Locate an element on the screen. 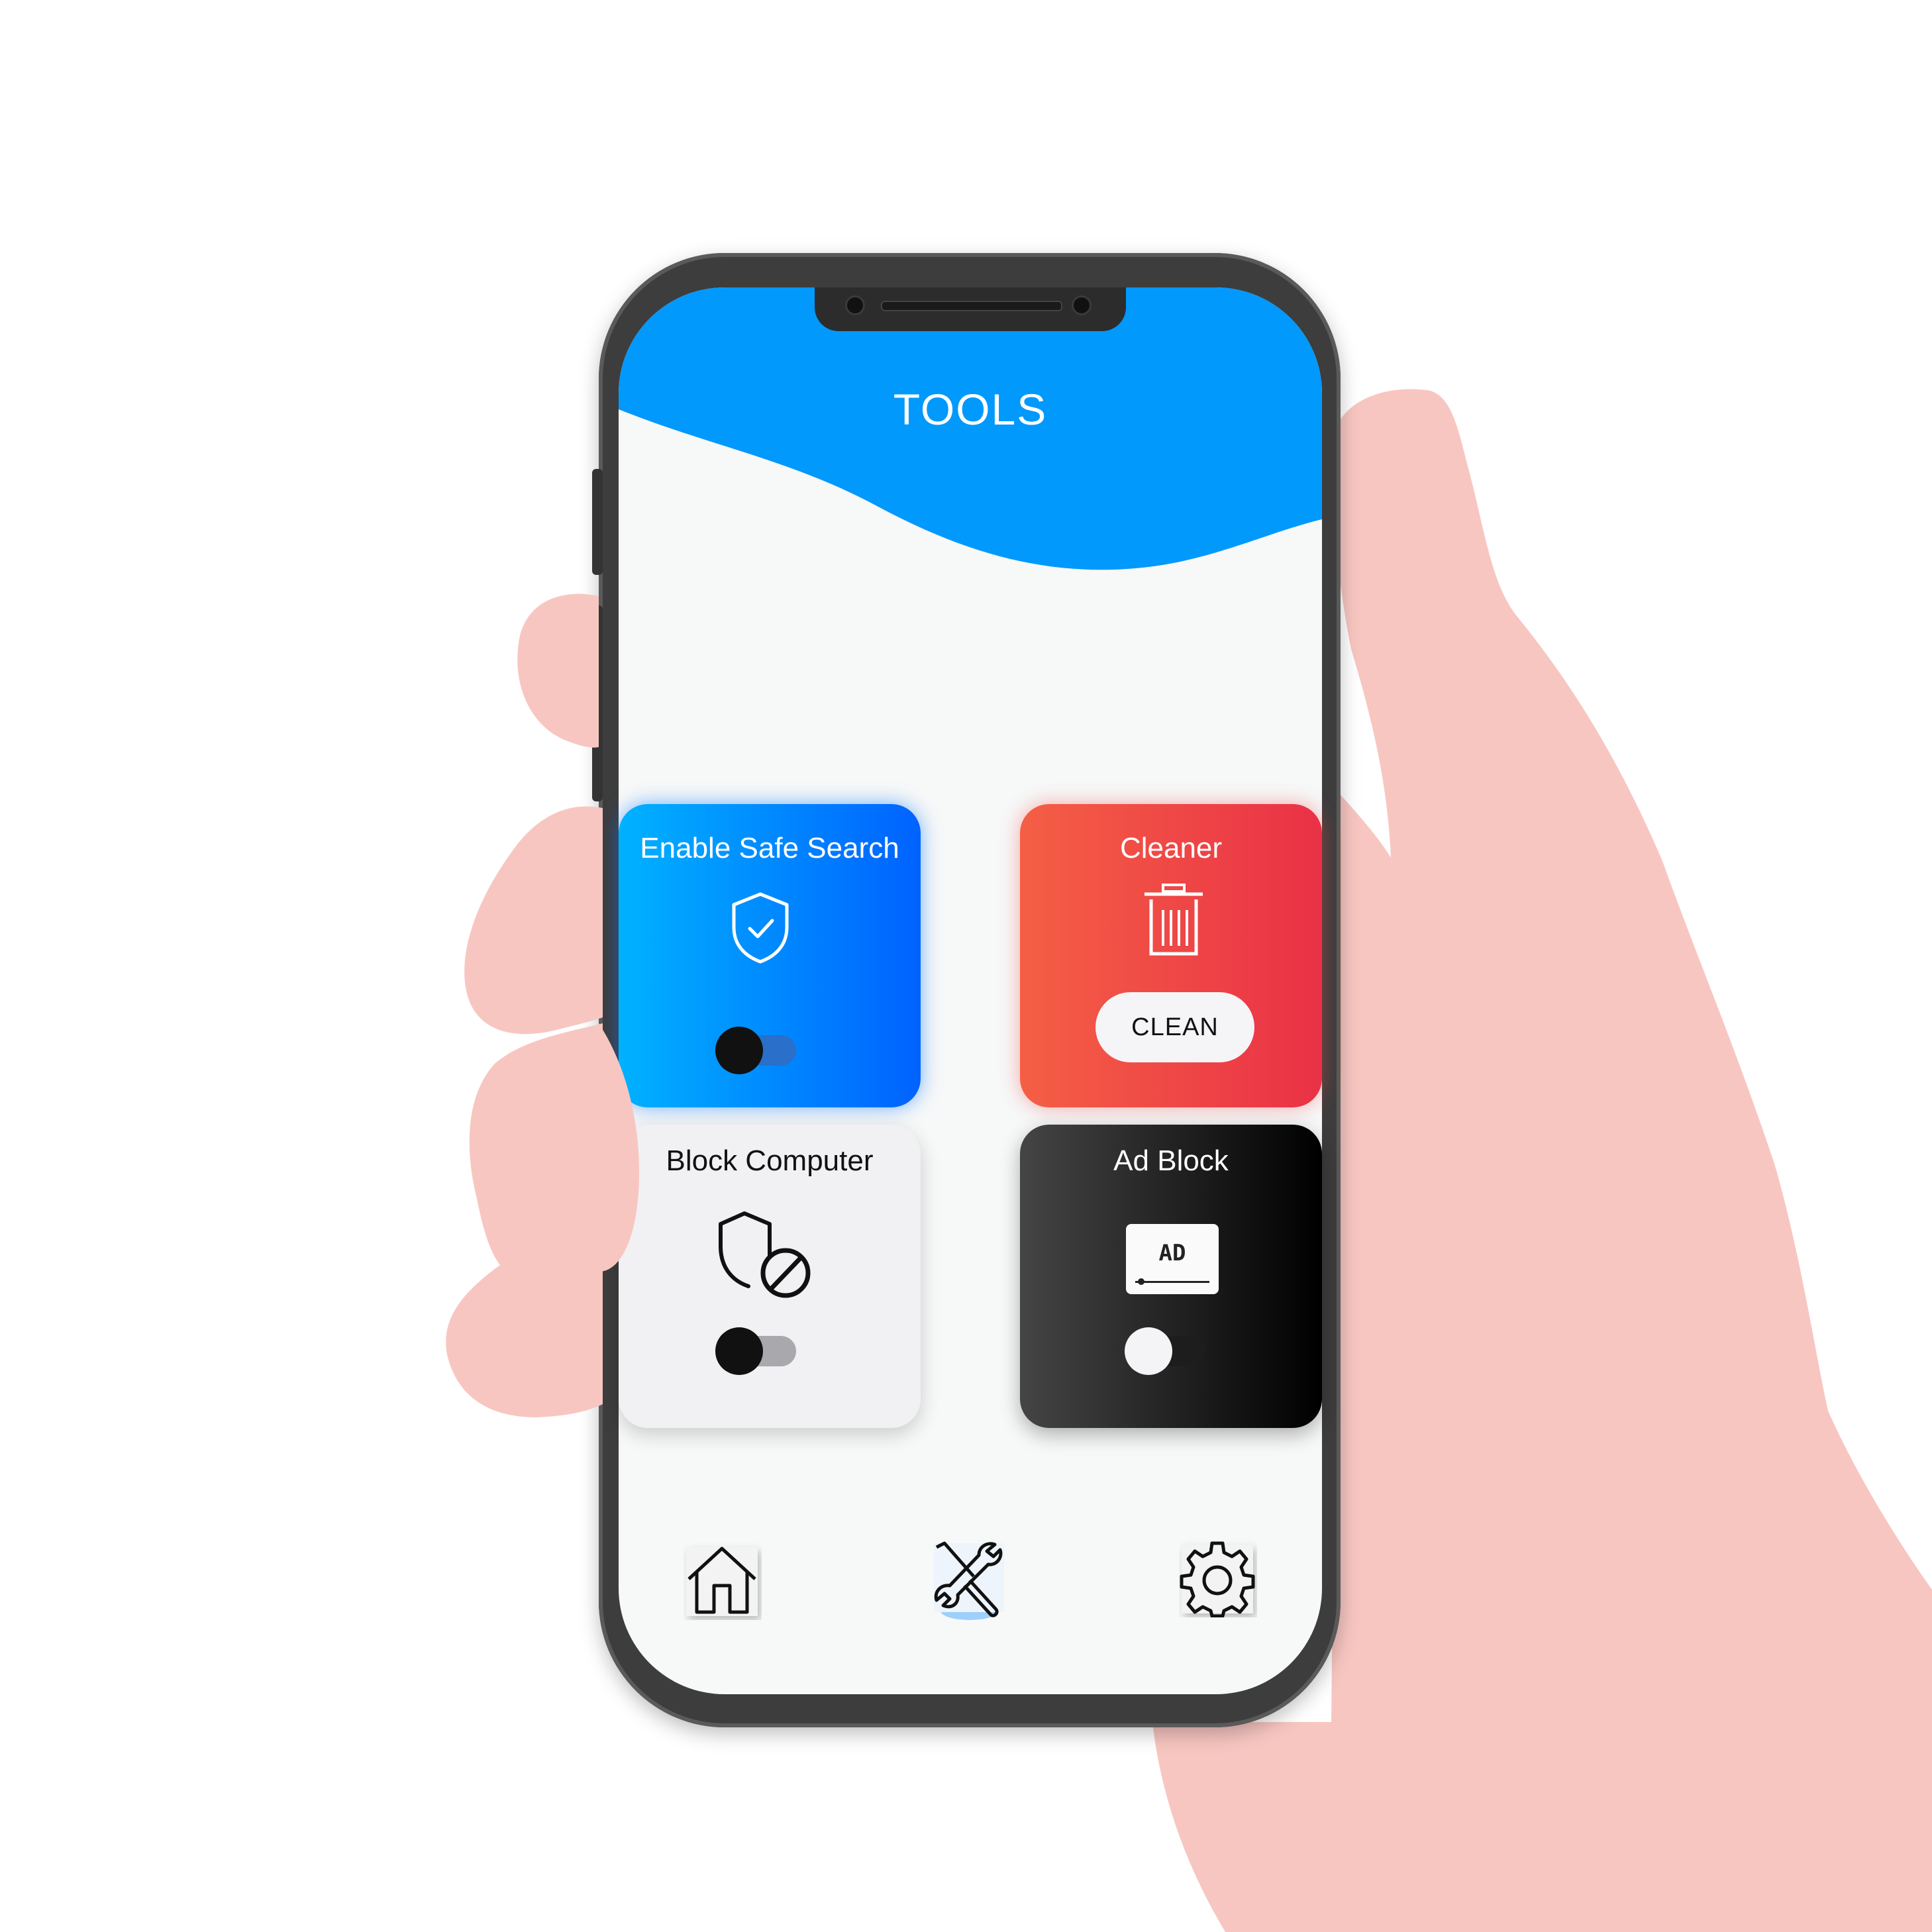 The width and height of the screenshot is (1932, 1932). tools-icon is located at coordinates (969, 1580).